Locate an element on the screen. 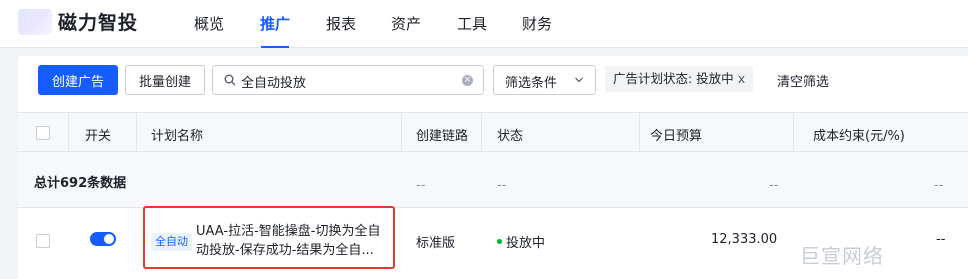 The height and width of the screenshot is (279, 968). active-tab-indicator is located at coordinates (275, 47).